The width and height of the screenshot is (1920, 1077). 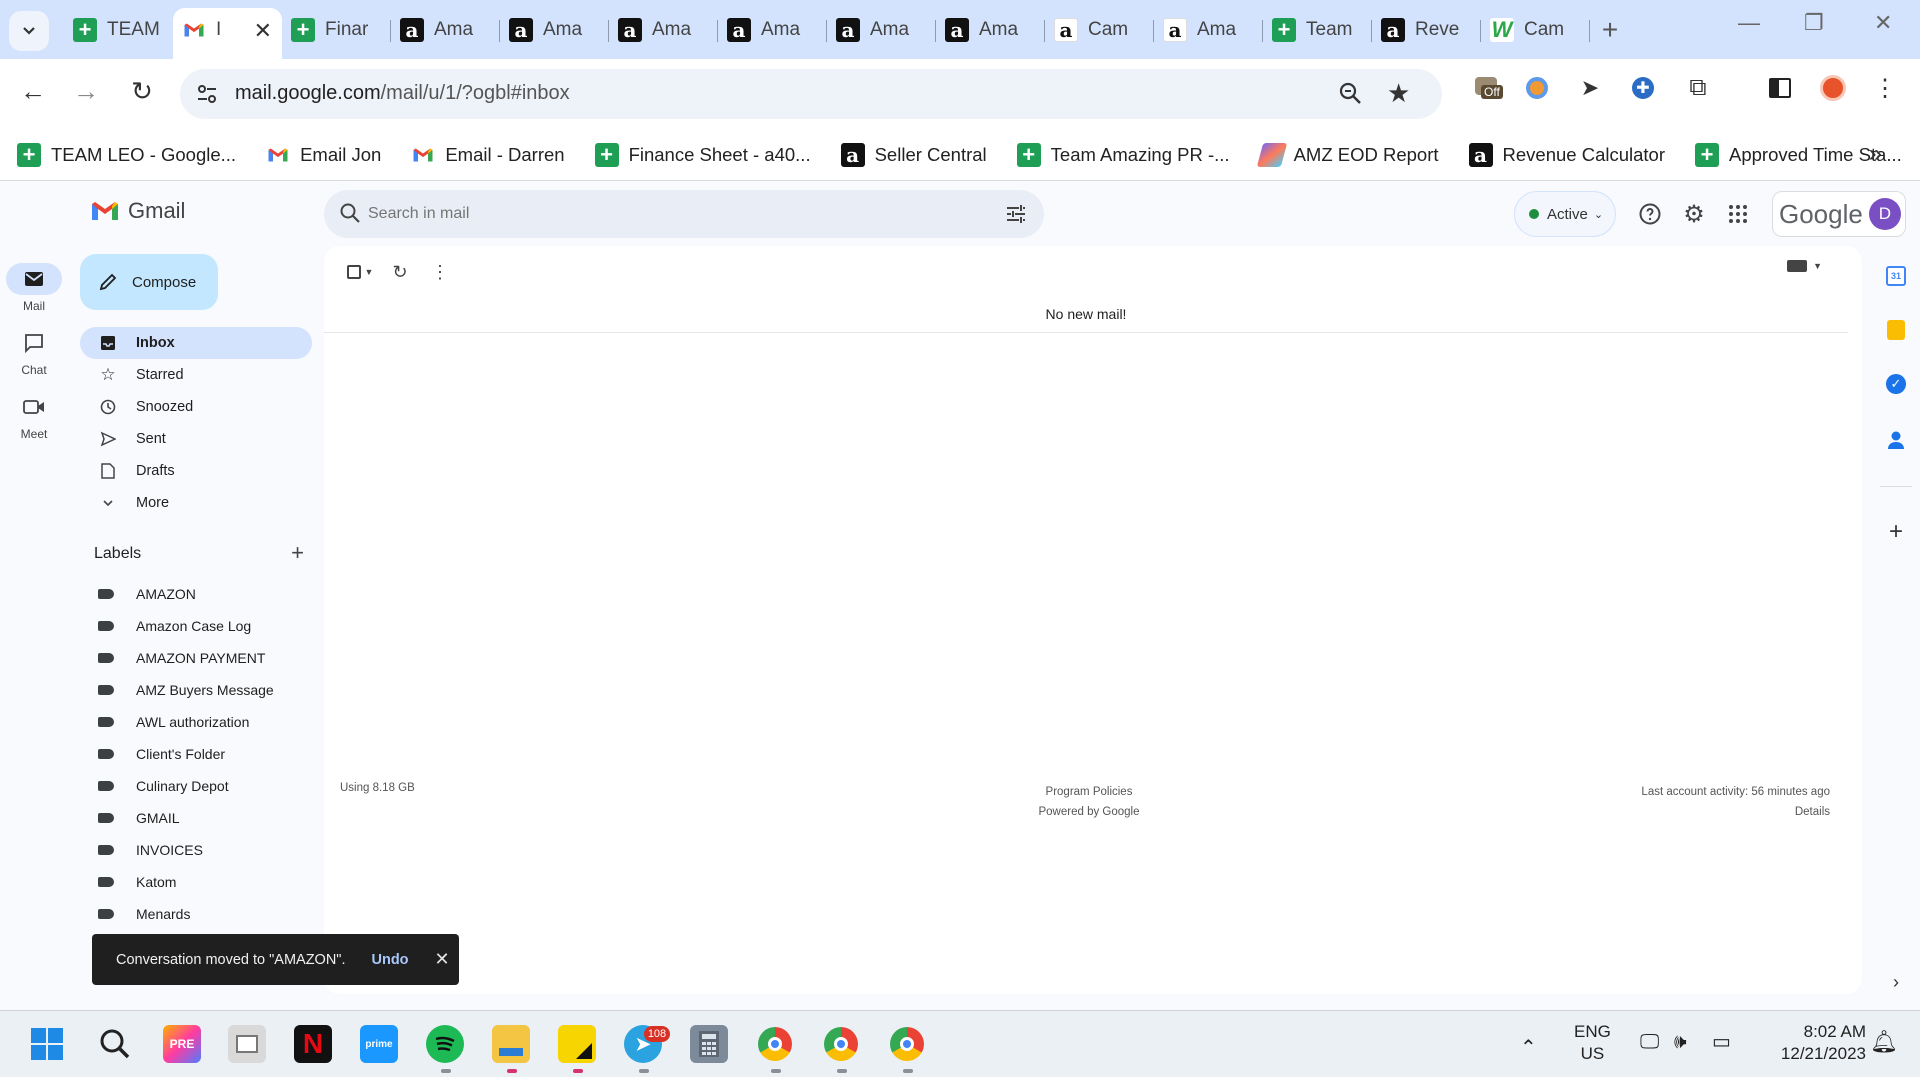 What do you see at coordinates (1610, 30) in the screenshot?
I see `new-tab-icon: +` at bounding box center [1610, 30].